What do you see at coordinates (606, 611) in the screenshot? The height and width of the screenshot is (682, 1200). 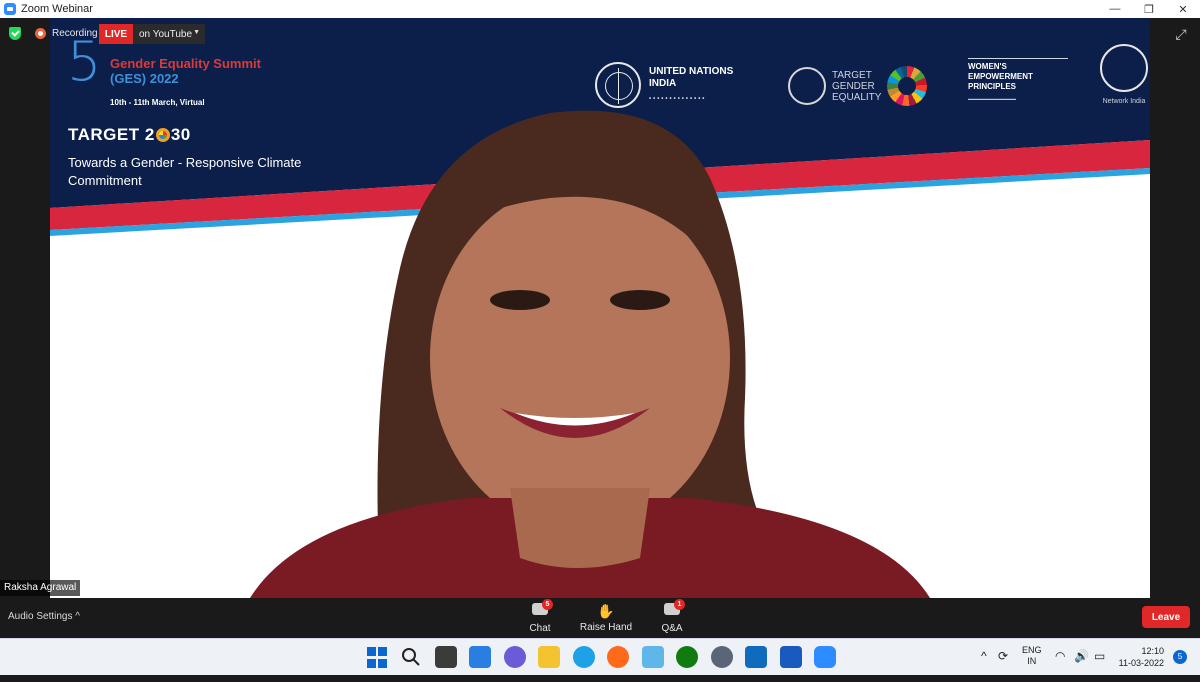 I see `hand-icon: ✋` at bounding box center [606, 611].